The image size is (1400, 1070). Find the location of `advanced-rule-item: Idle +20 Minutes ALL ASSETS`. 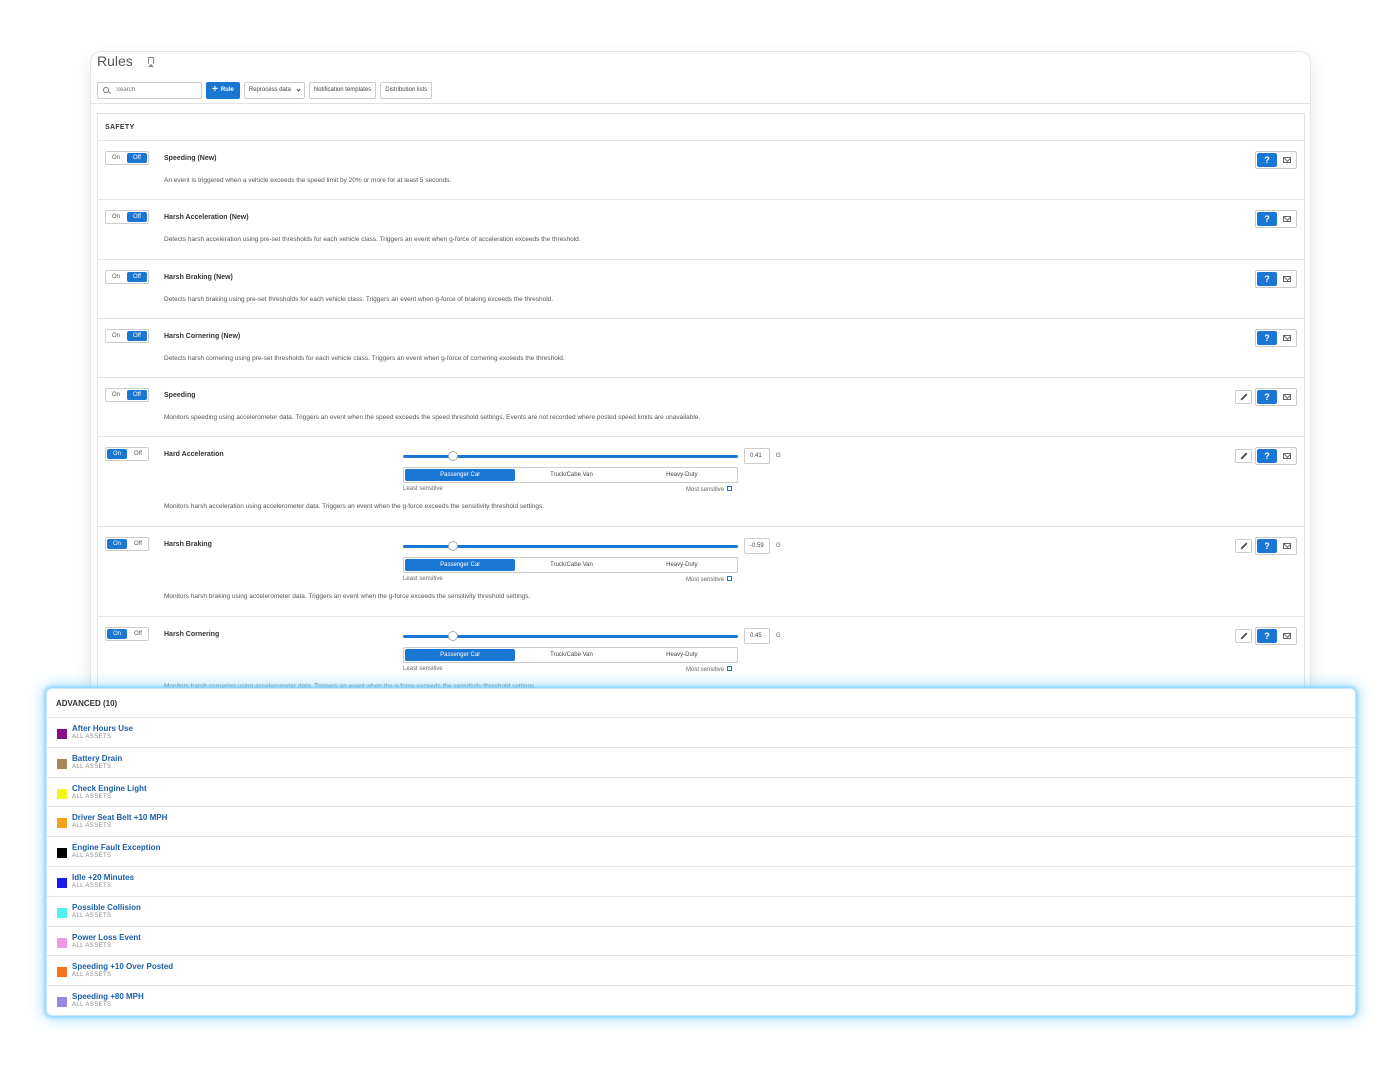

advanced-rule-item: Idle +20 Minutes ALL ASSETS is located at coordinates (701, 882).